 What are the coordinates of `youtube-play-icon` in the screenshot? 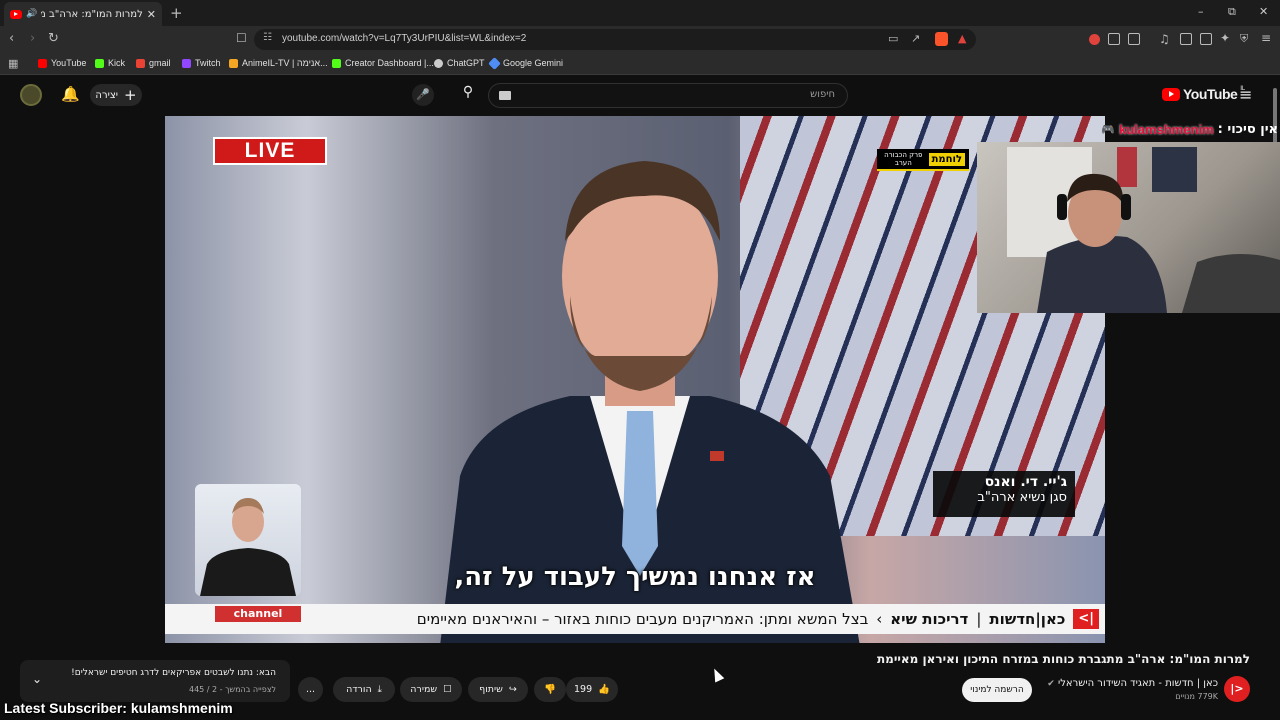 It's located at (1171, 94).